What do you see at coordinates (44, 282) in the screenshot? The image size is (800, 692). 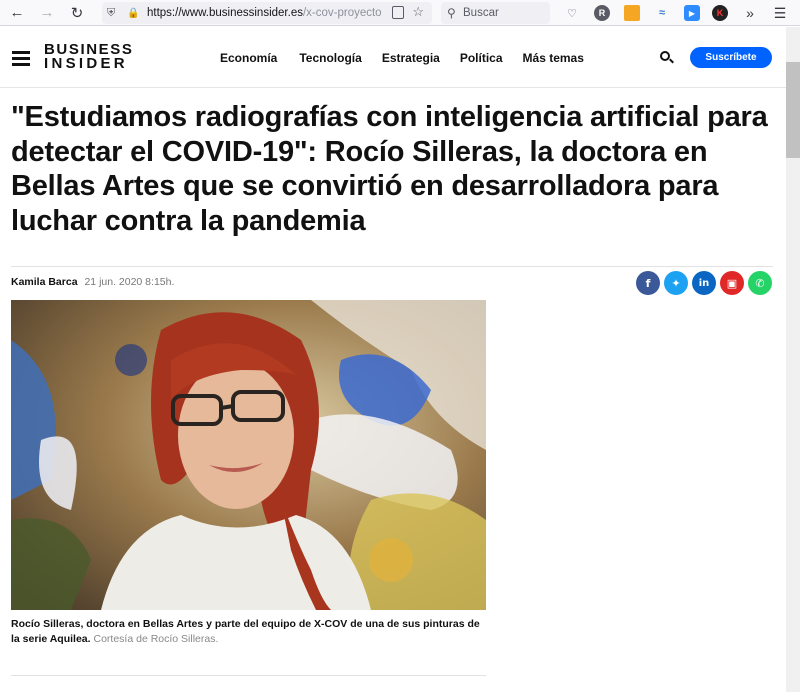 I see `author-link: Kamila Barca` at bounding box center [44, 282].